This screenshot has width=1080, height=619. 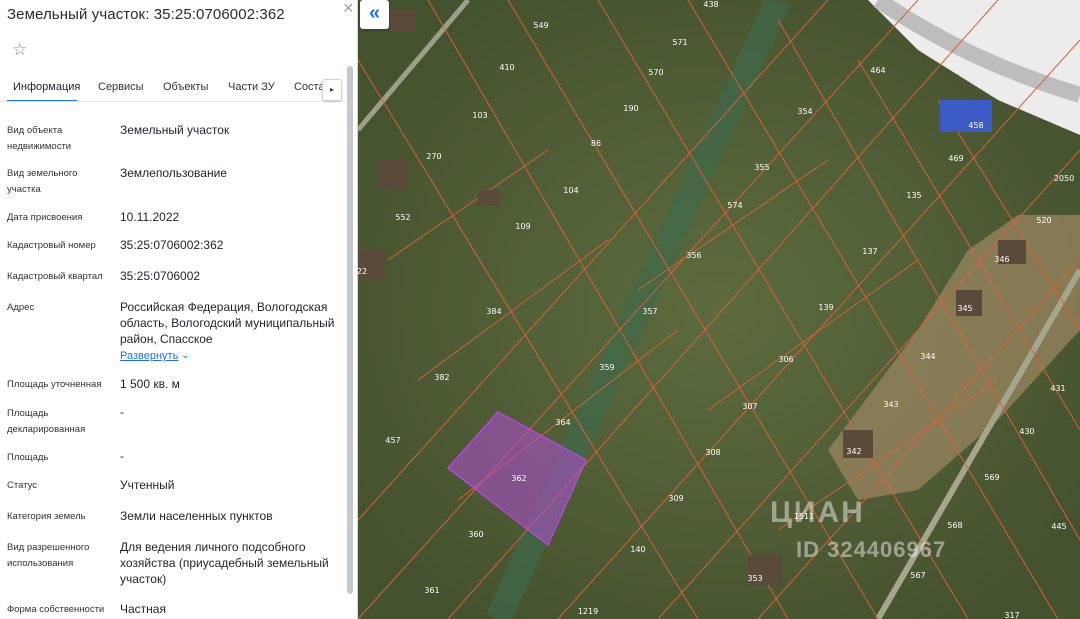 What do you see at coordinates (51, 245) in the screenshot?
I see `property-label-cadastral-number: Кадастровый номер` at bounding box center [51, 245].